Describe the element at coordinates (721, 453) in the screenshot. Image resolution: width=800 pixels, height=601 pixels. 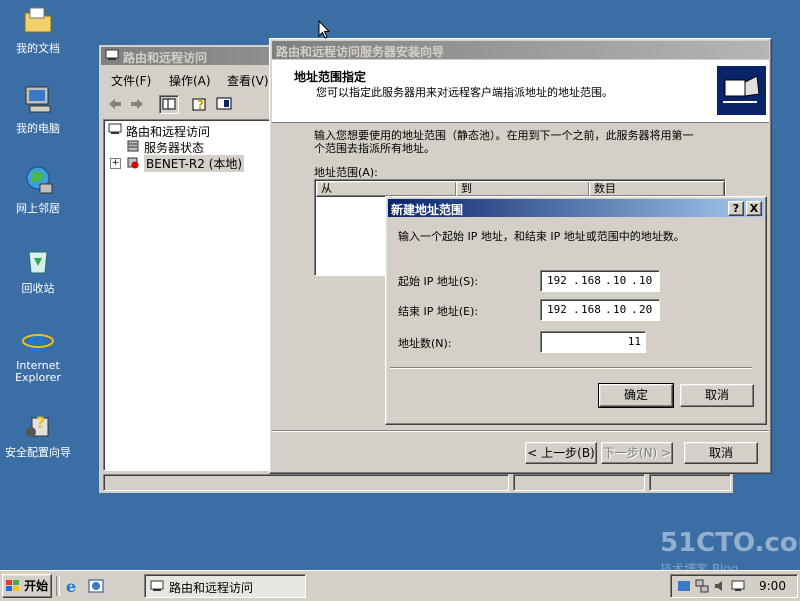
I see `wizard-cancel-button: 取消` at that location.